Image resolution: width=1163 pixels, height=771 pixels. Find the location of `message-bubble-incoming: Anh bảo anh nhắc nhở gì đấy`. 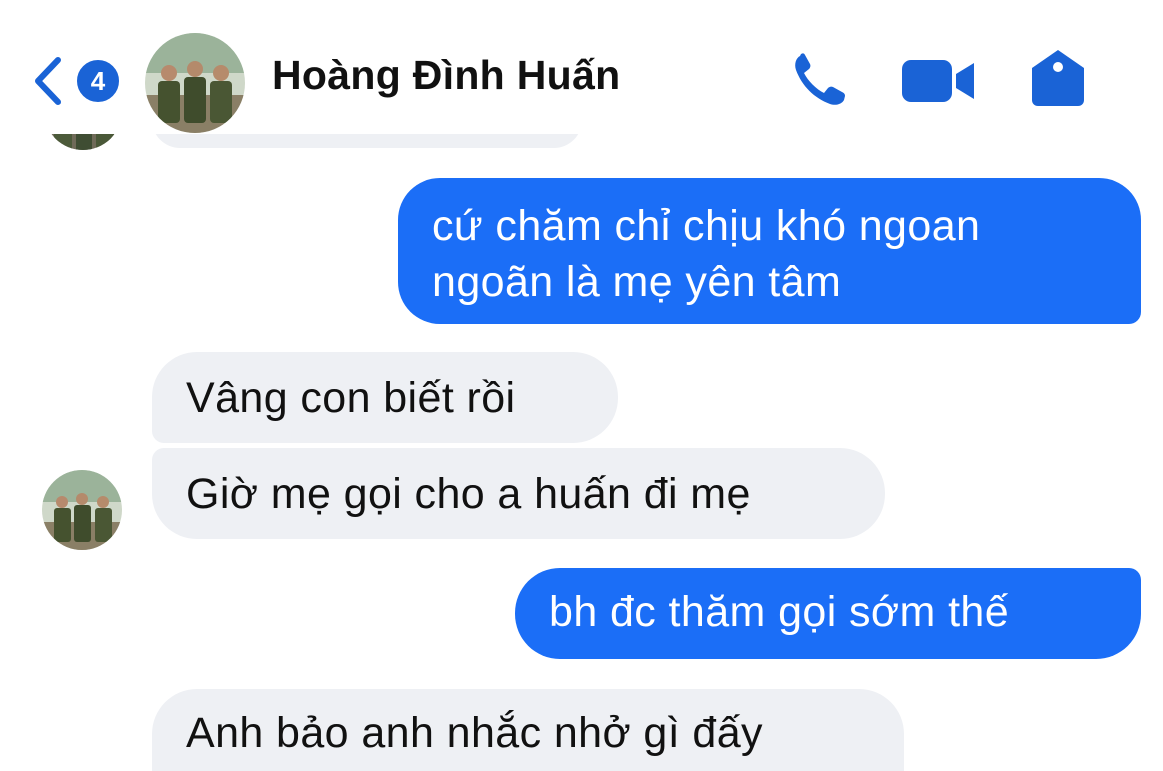

message-bubble-incoming: Anh bảo anh nhắc nhở gì đấy is located at coordinates (528, 730).